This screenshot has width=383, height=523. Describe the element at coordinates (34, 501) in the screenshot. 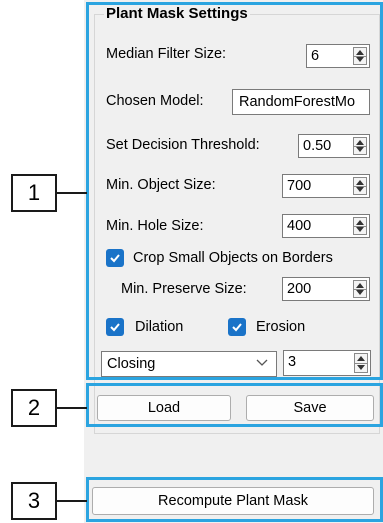

I see `callout-3: 3` at that location.